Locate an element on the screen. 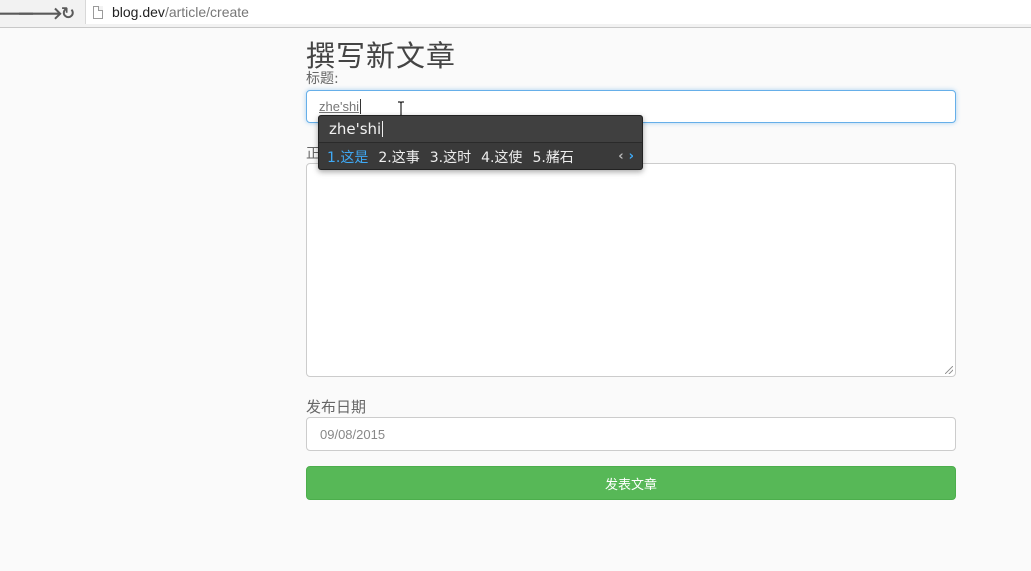  forward-arrow-icon: 🡒 is located at coordinates (40, 14).